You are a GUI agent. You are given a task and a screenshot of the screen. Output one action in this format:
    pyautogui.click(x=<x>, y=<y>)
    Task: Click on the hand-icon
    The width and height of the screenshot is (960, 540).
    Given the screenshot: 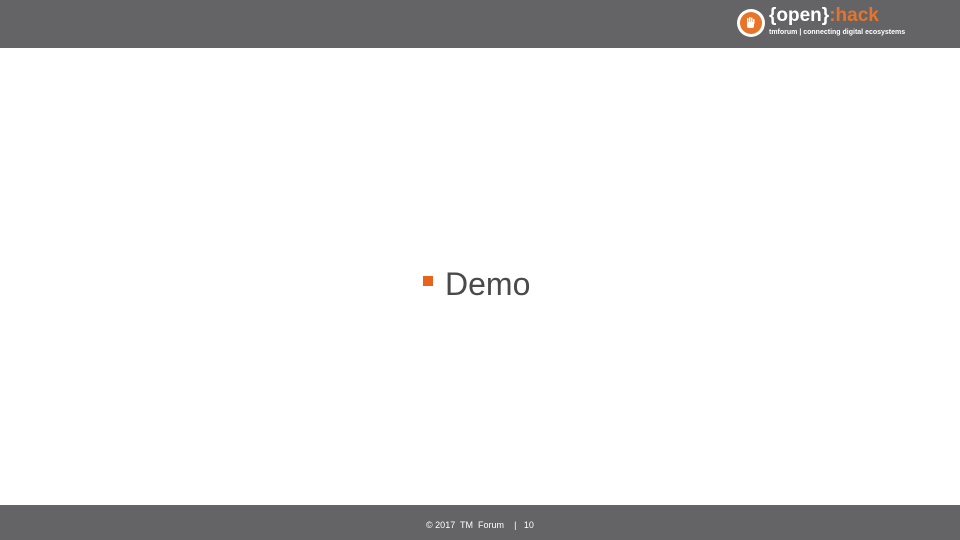 What is the action you would take?
    pyautogui.click(x=751, y=22)
    